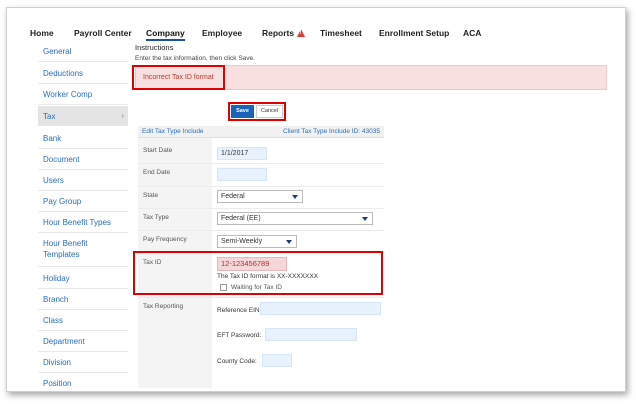 The image size is (636, 405). Describe the element at coordinates (252, 264) in the screenshot. I see `tax-id-input: 12-123456789` at that location.